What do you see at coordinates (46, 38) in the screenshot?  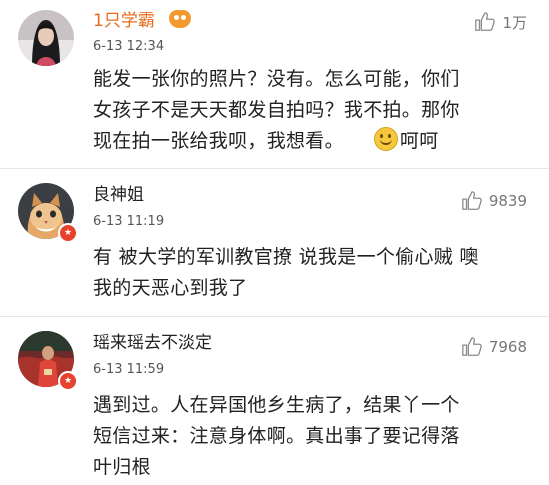 I see `avatar` at bounding box center [46, 38].